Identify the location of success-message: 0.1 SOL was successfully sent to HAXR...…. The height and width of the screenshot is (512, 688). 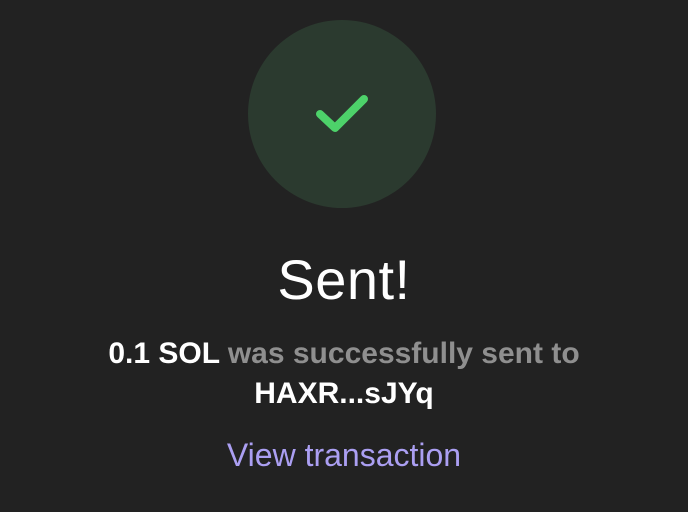
(344, 374).